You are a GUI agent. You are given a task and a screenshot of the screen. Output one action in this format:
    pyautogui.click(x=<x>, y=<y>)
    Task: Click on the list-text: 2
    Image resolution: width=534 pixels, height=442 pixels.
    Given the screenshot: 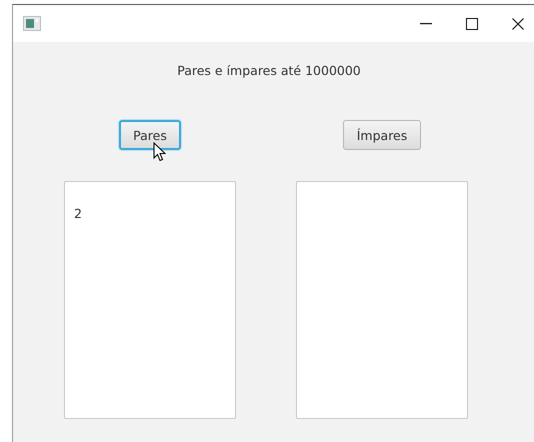 What is the action you would take?
    pyautogui.click(x=78, y=213)
    